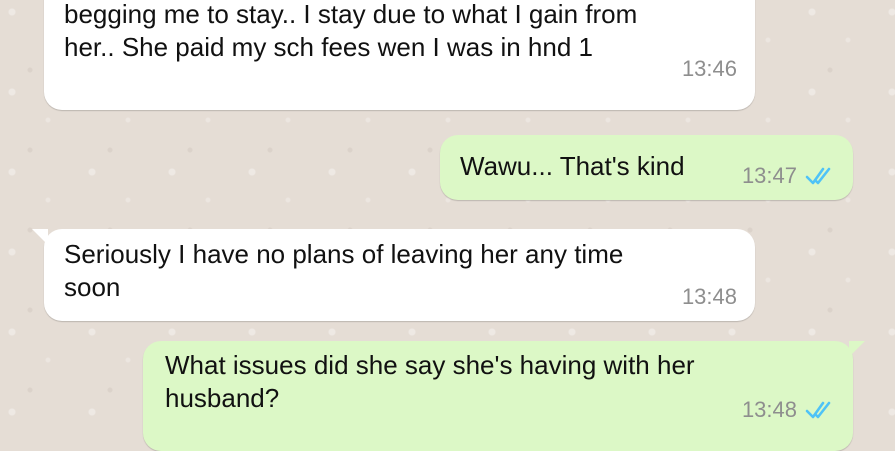 This screenshot has width=895, height=451. I want to click on message-meta: 13:47, so click(788, 176).